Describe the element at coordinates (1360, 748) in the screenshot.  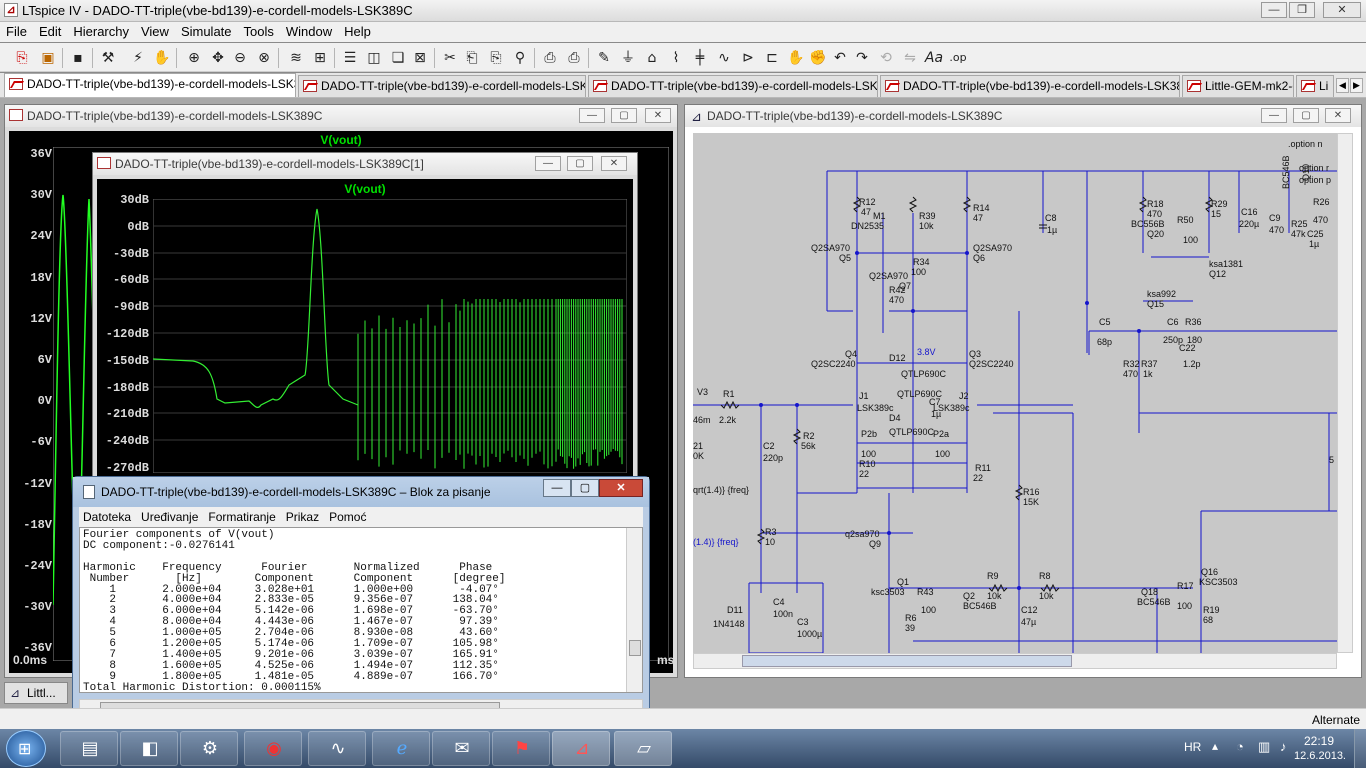
I see `show-desktop-button` at that location.